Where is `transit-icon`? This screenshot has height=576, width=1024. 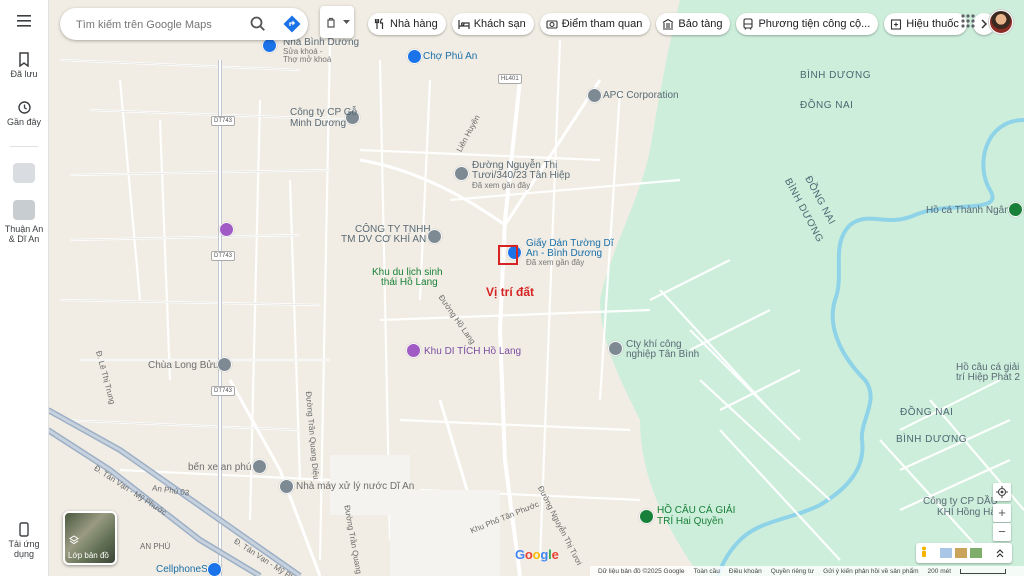 transit-icon is located at coordinates (748, 24).